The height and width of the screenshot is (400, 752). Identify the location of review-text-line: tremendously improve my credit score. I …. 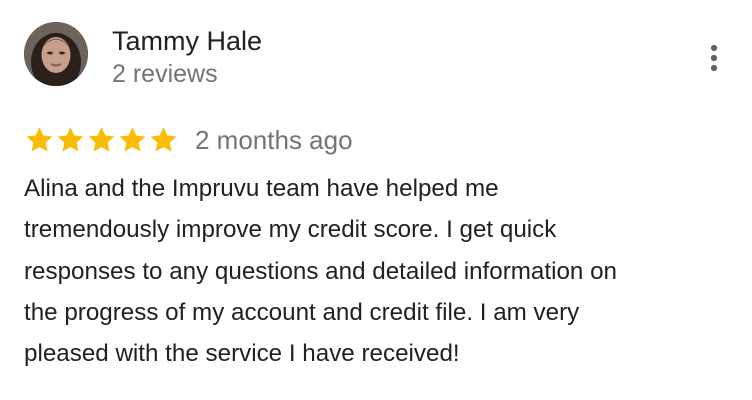
(290, 230).